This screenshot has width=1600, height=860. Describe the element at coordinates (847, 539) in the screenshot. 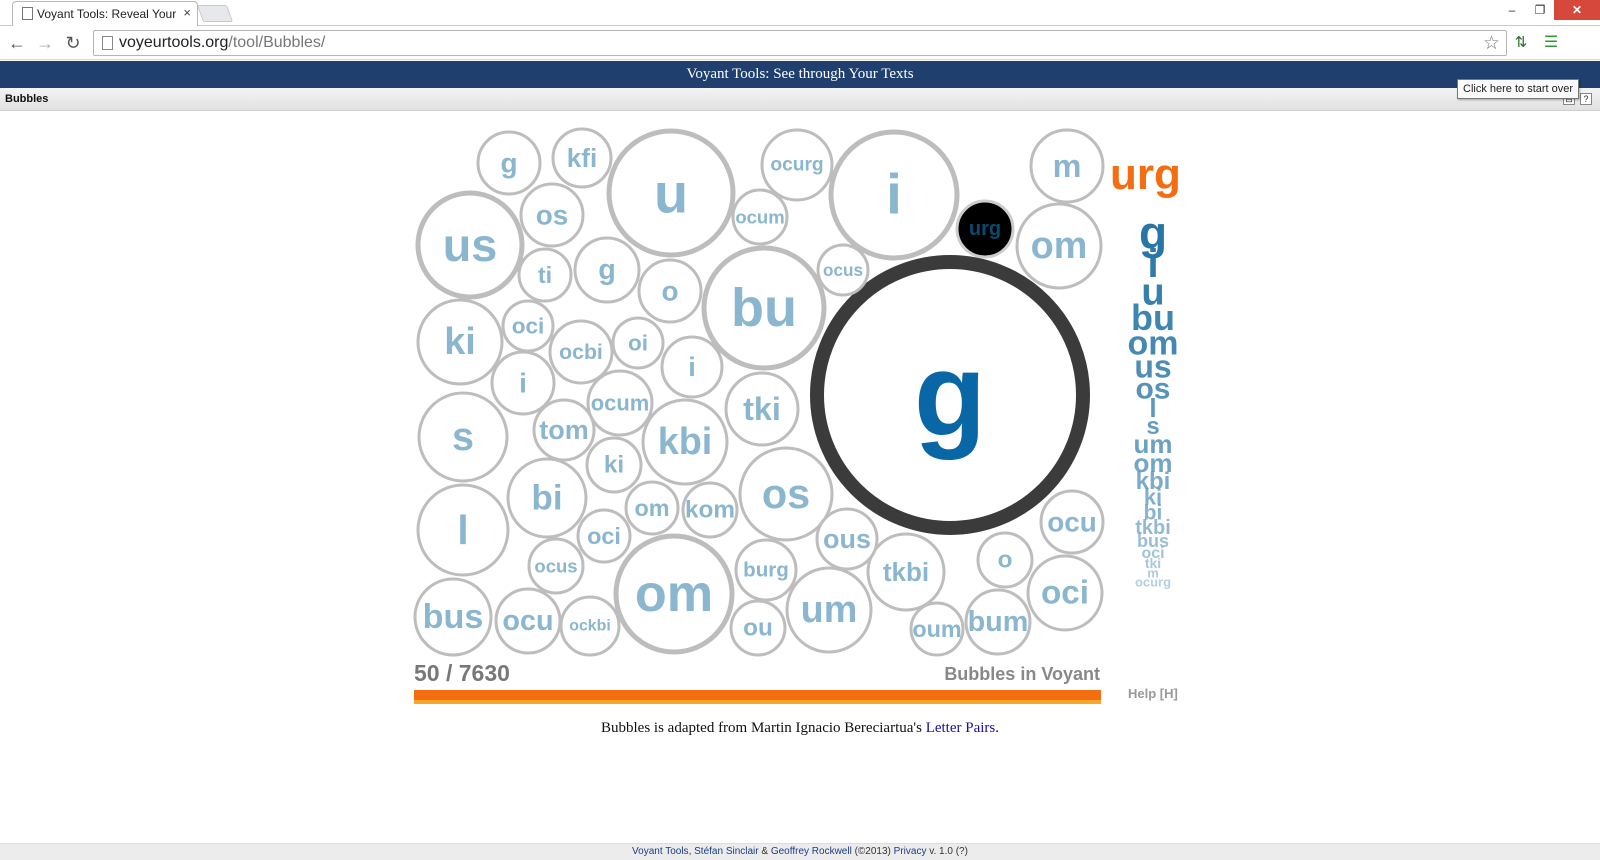

I see `bubble-label: ous` at that location.